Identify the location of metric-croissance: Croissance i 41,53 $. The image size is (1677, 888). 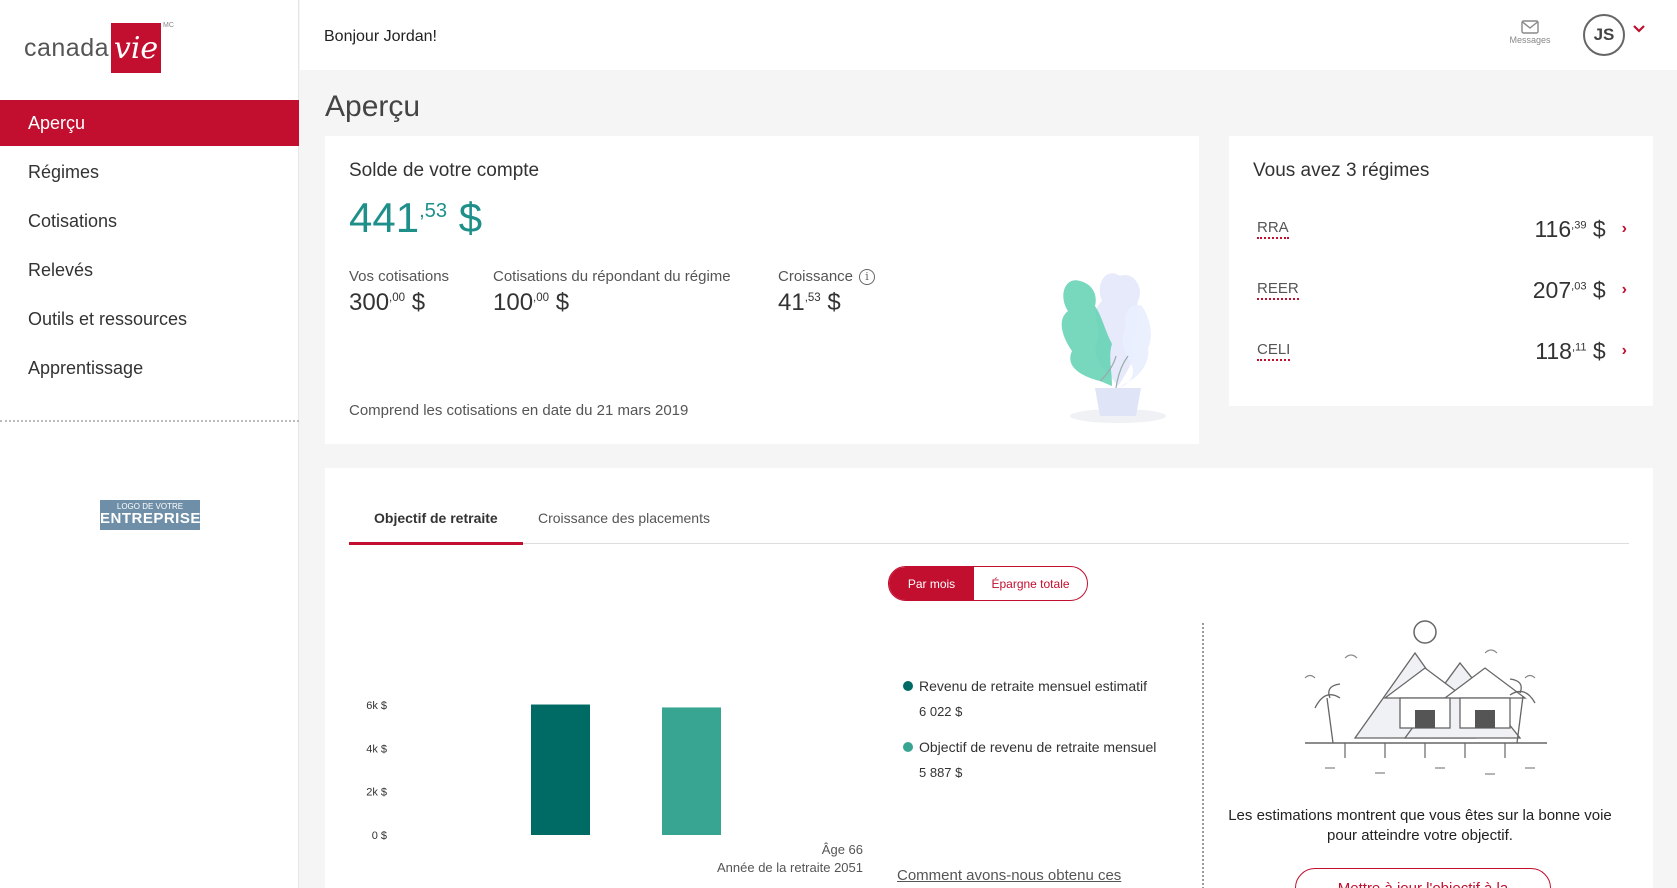
(827, 292).